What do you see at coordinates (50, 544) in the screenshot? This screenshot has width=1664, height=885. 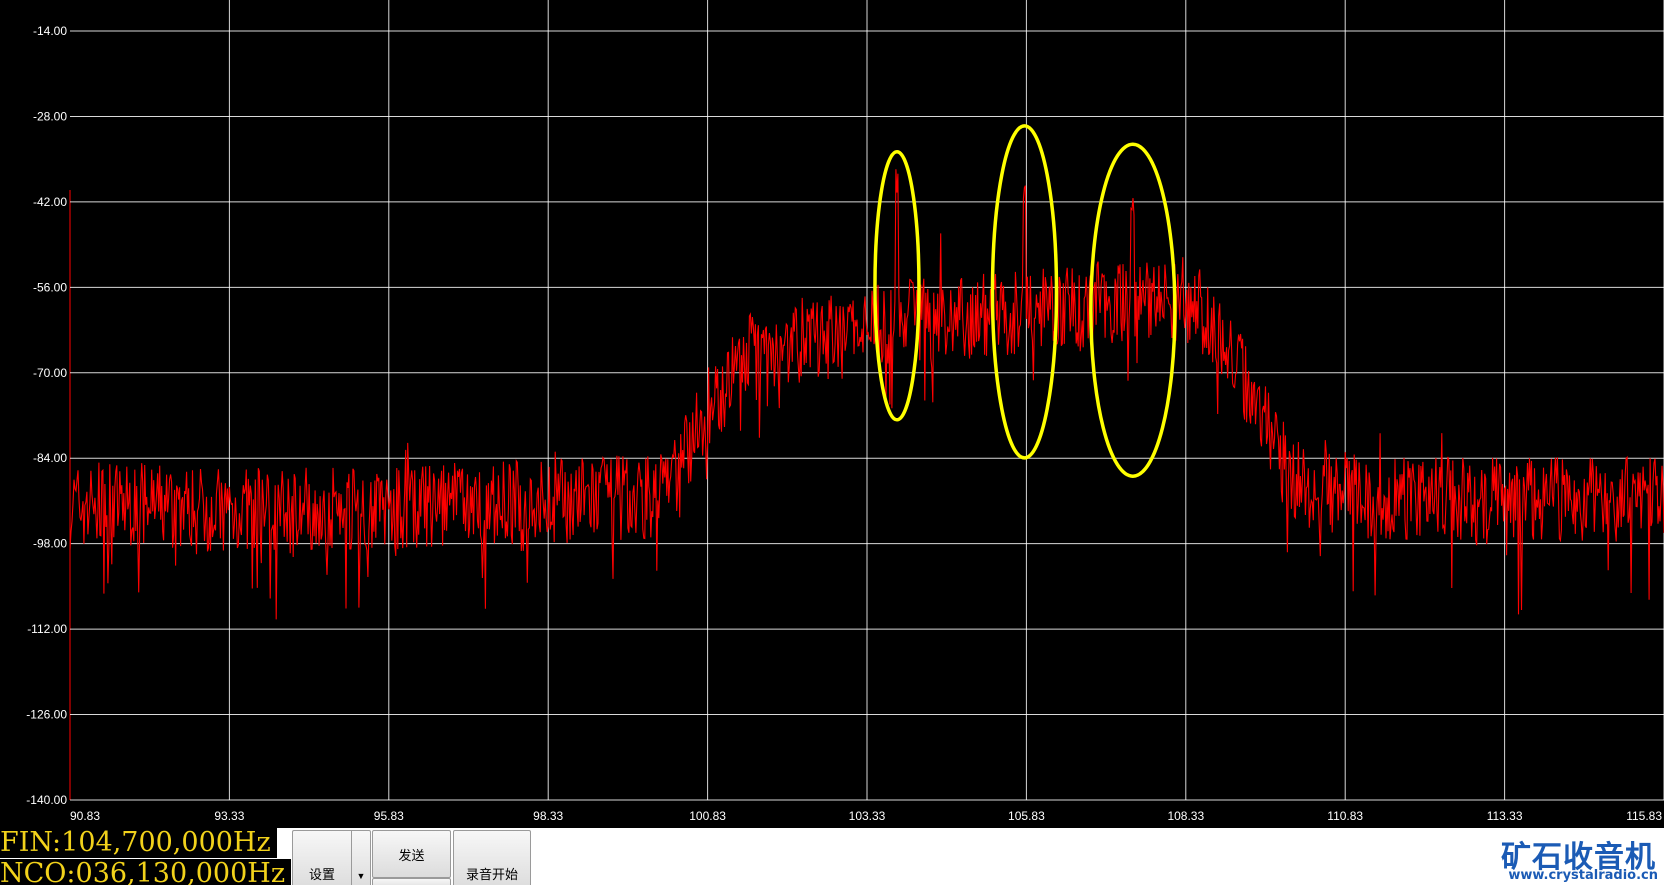 I see `y-tick-label: -98.00` at bounding box center [50, 544].